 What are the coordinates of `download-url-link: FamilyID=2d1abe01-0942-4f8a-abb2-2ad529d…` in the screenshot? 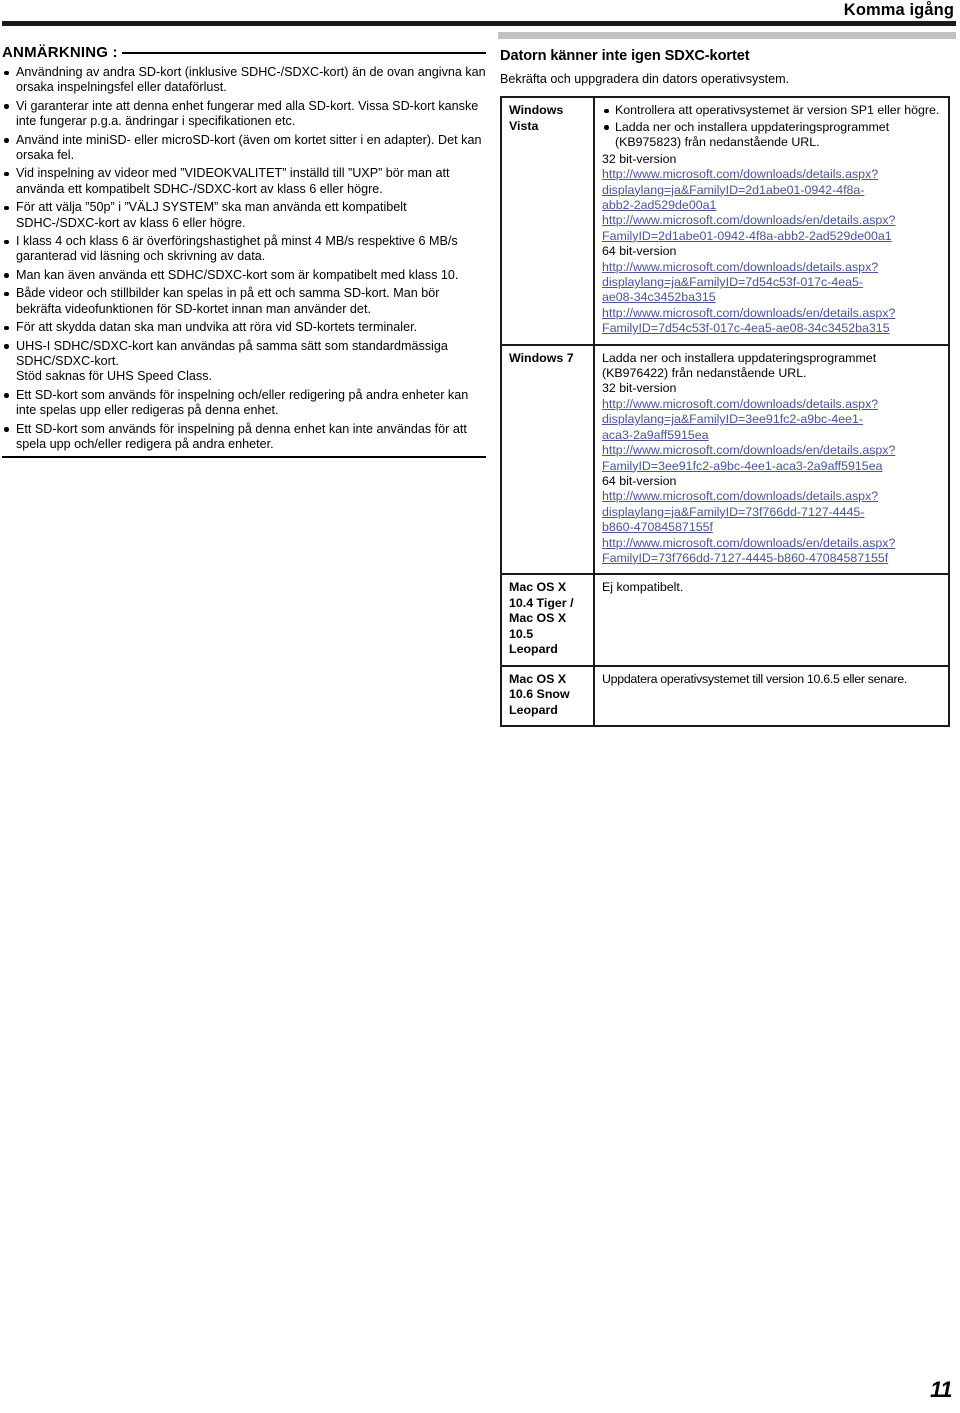 It's located at (772, 236).